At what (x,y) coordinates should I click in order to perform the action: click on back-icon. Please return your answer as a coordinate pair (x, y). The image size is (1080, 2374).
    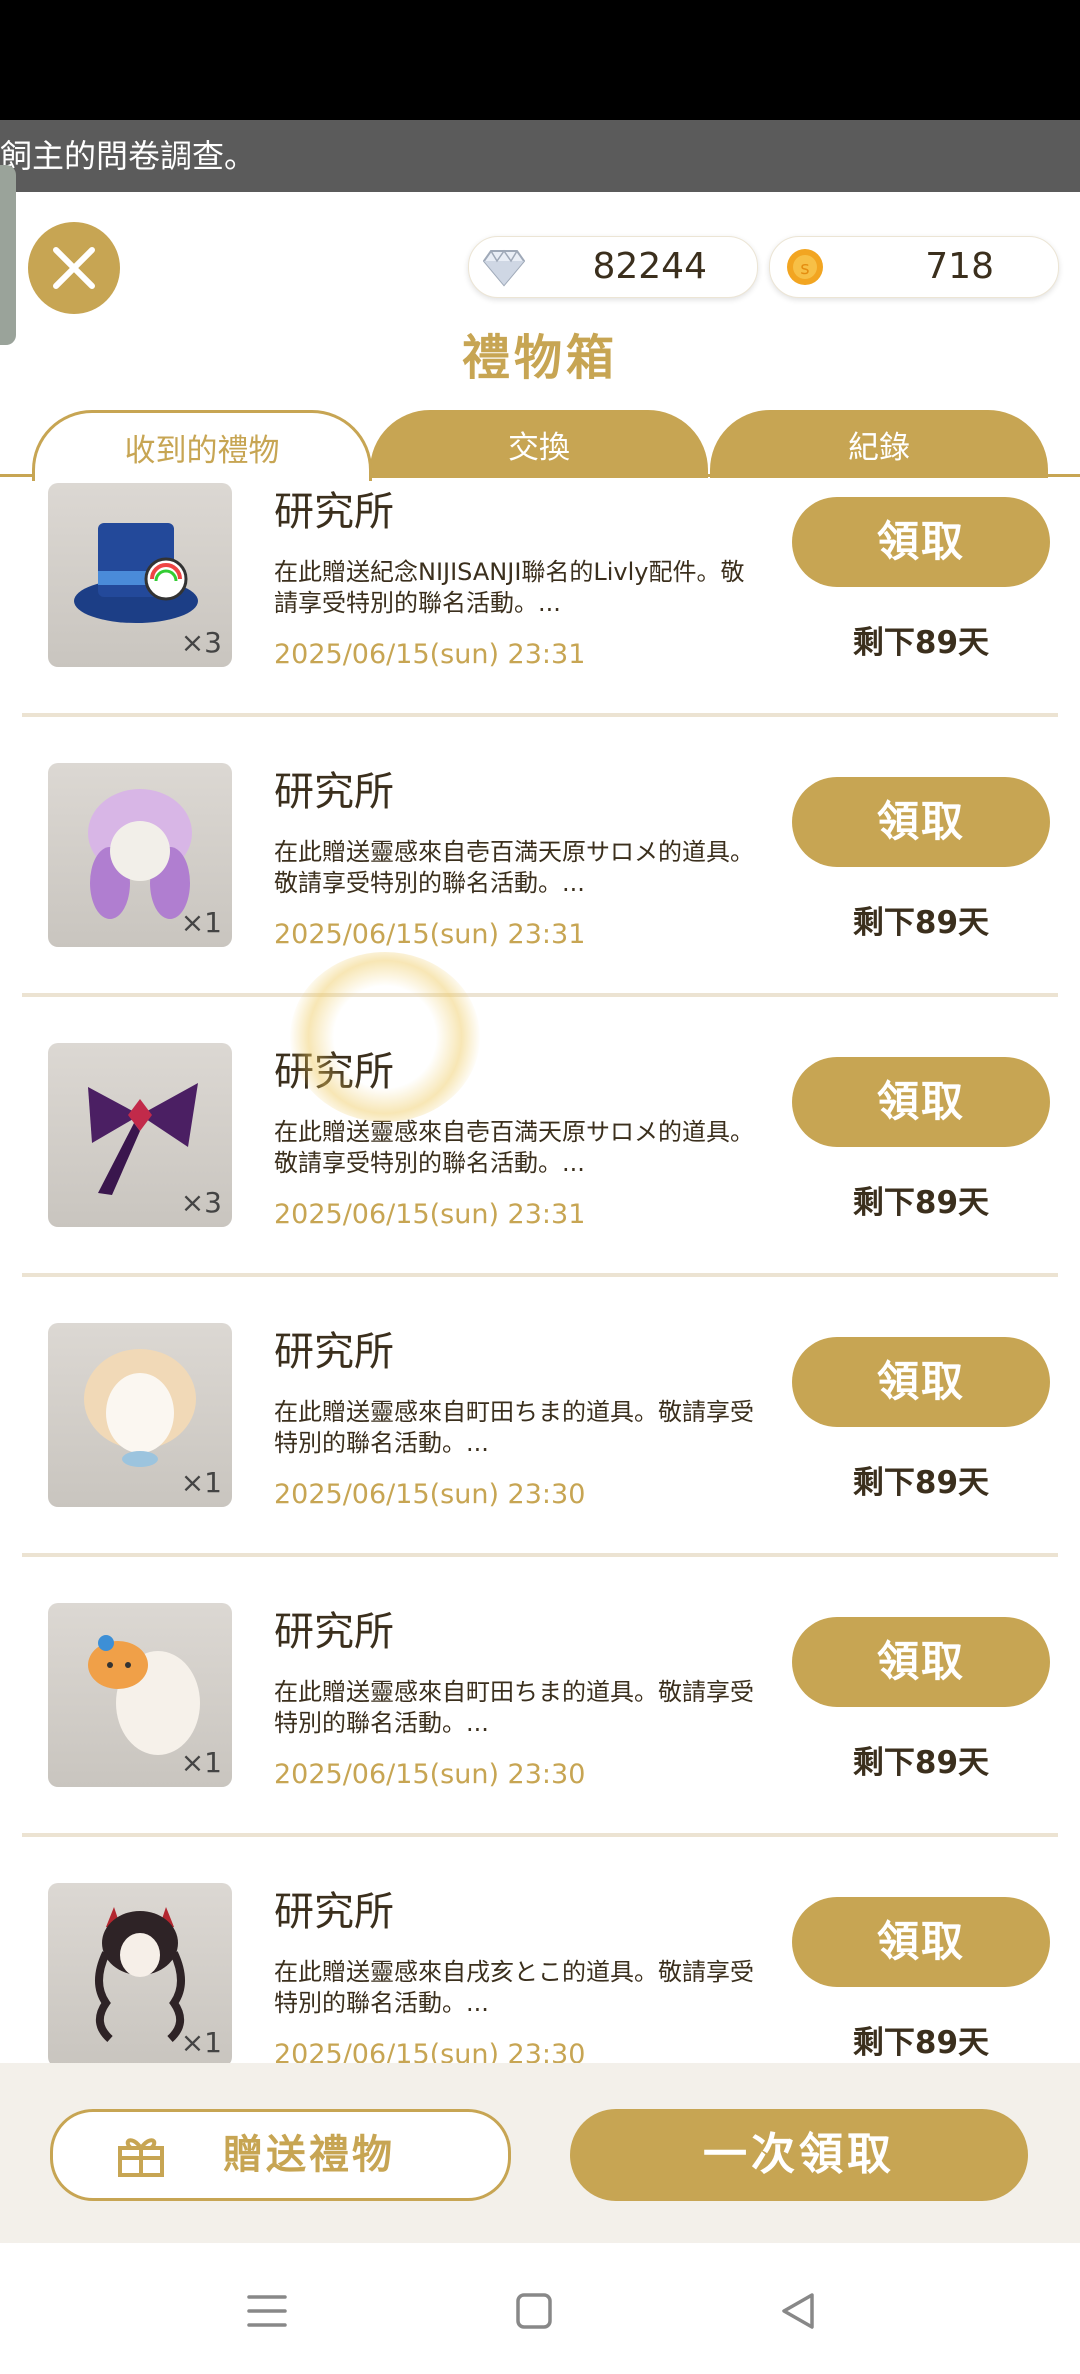
    Looking at the image, I should click on (798, 2311).